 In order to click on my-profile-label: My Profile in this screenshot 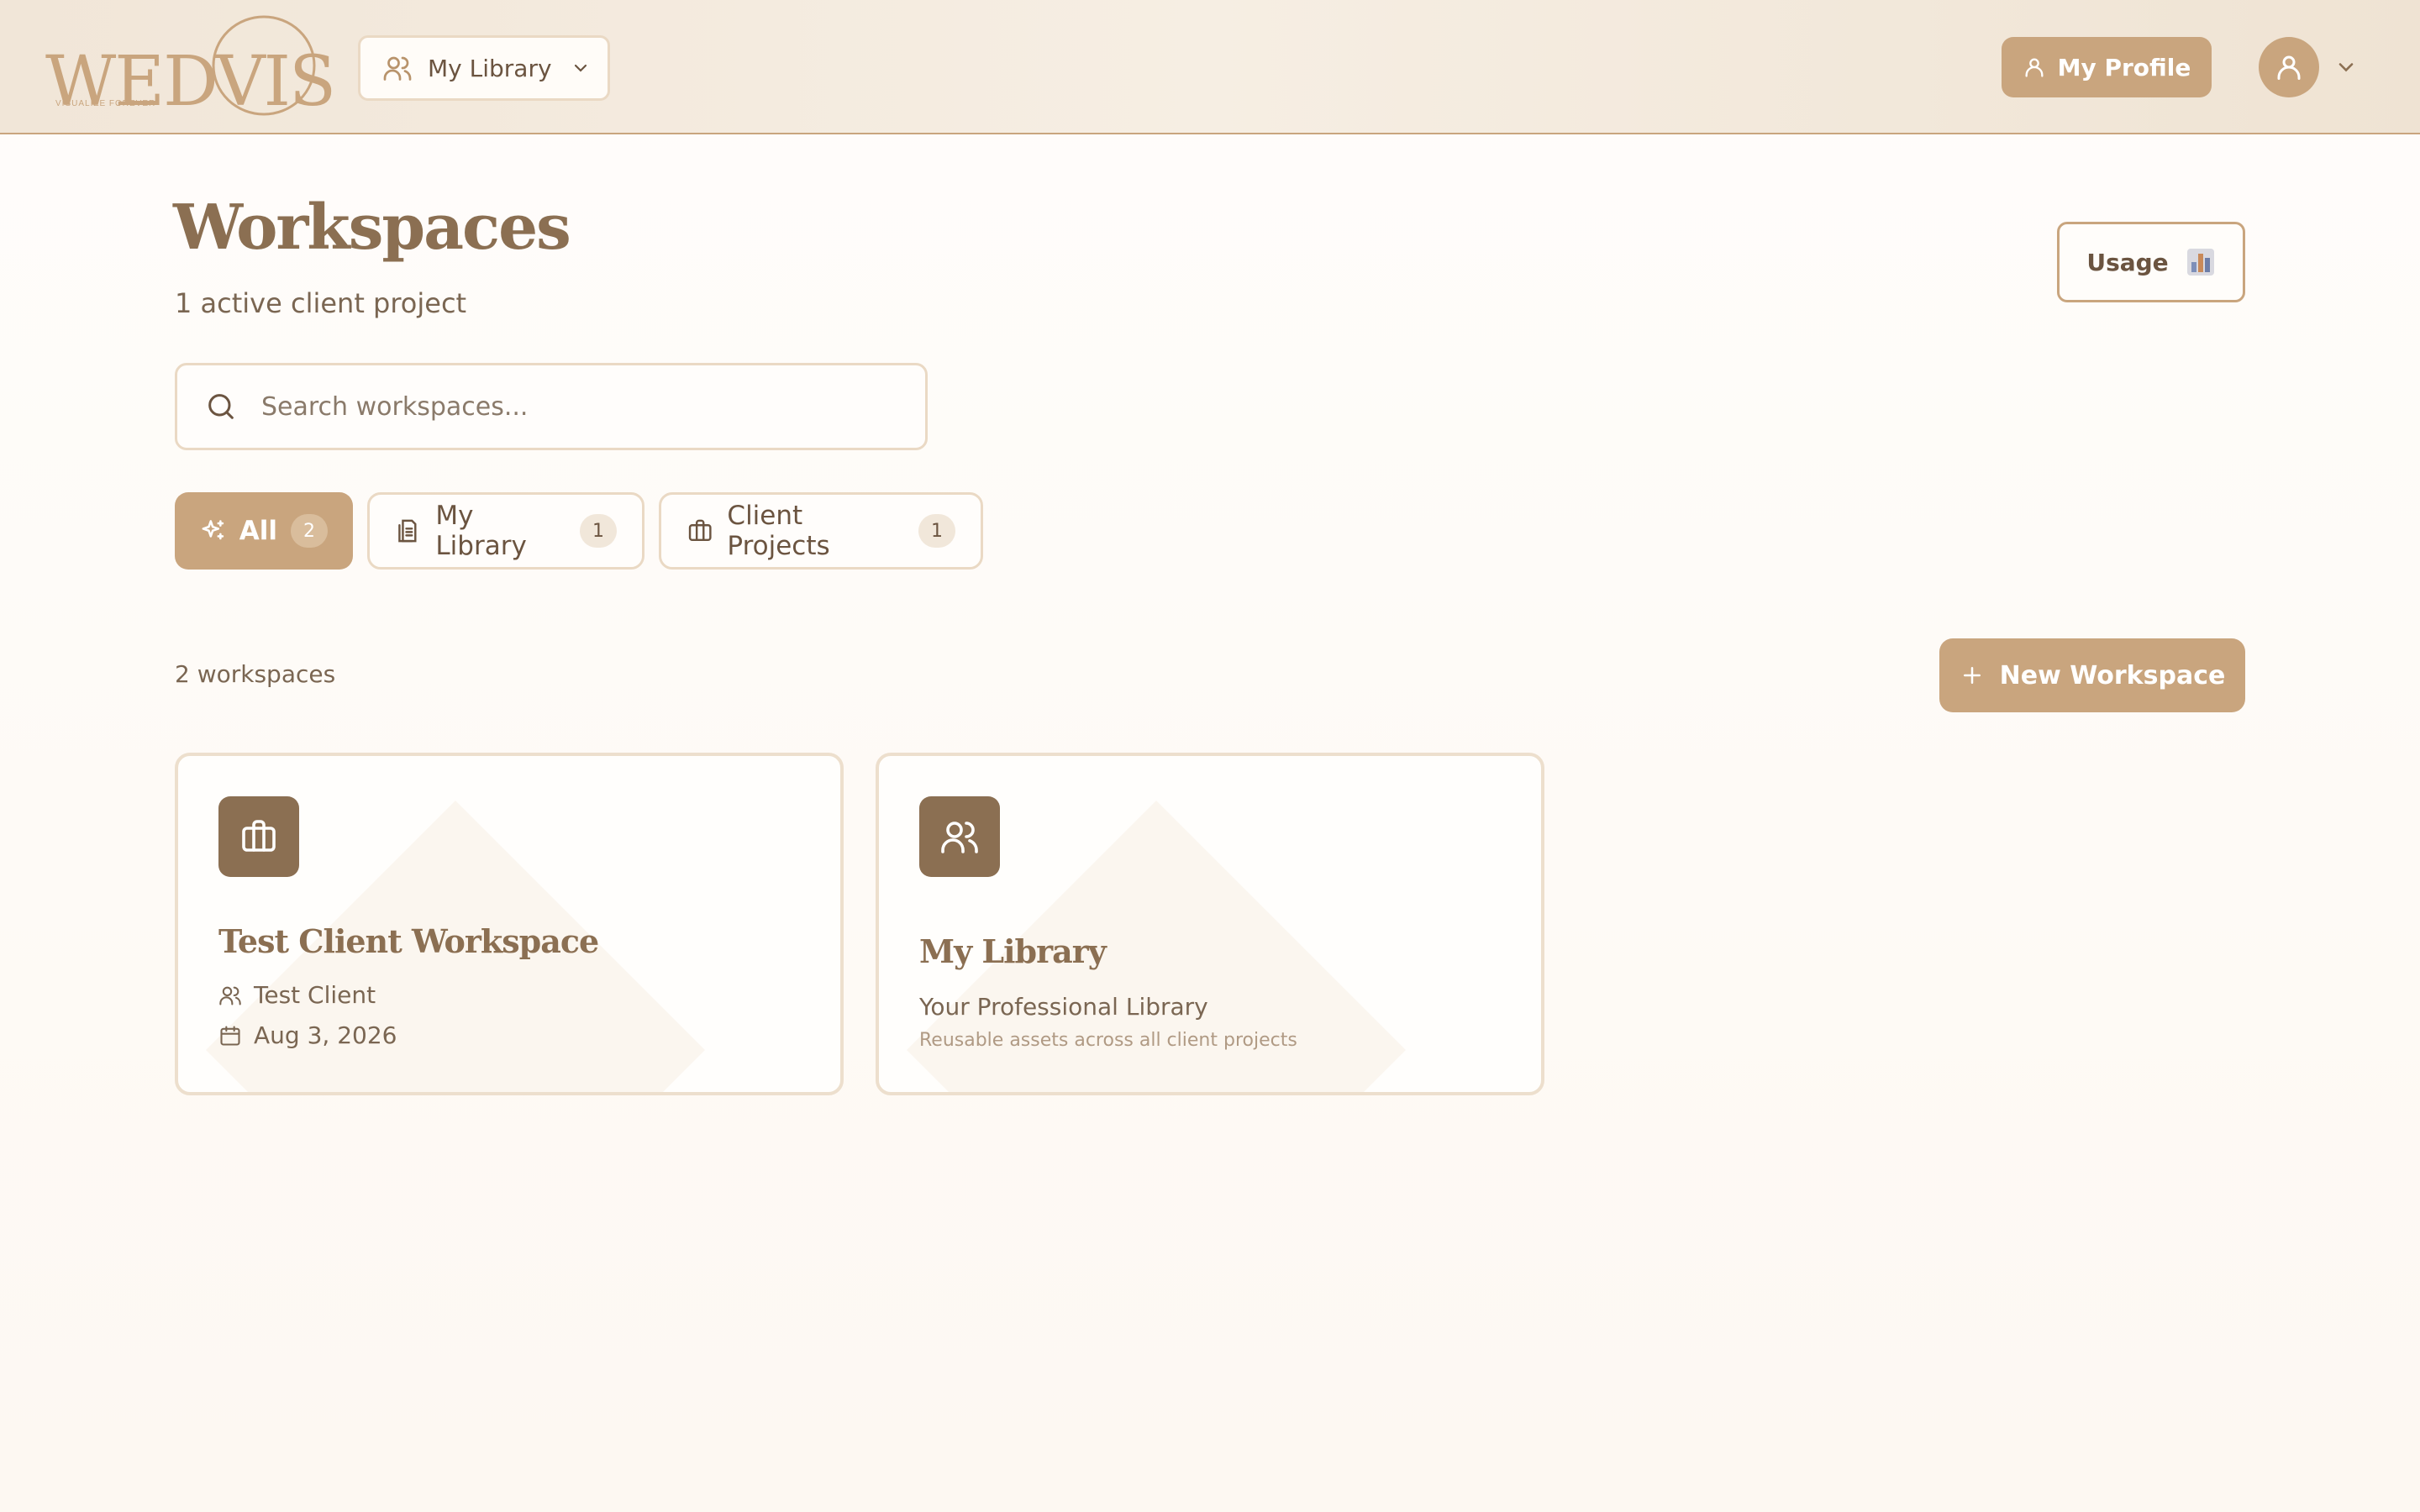, I will do `click(2124, 67)`.